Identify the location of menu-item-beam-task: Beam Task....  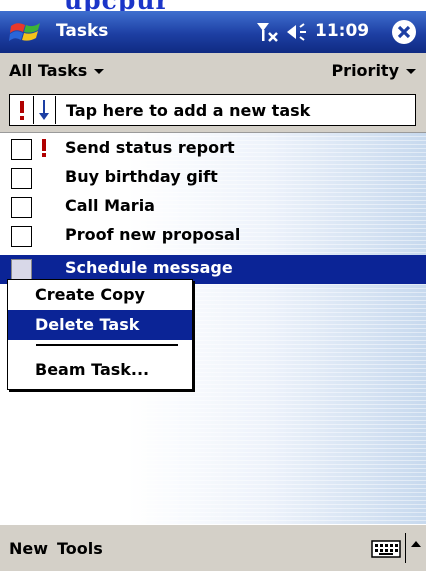
(100, 370).